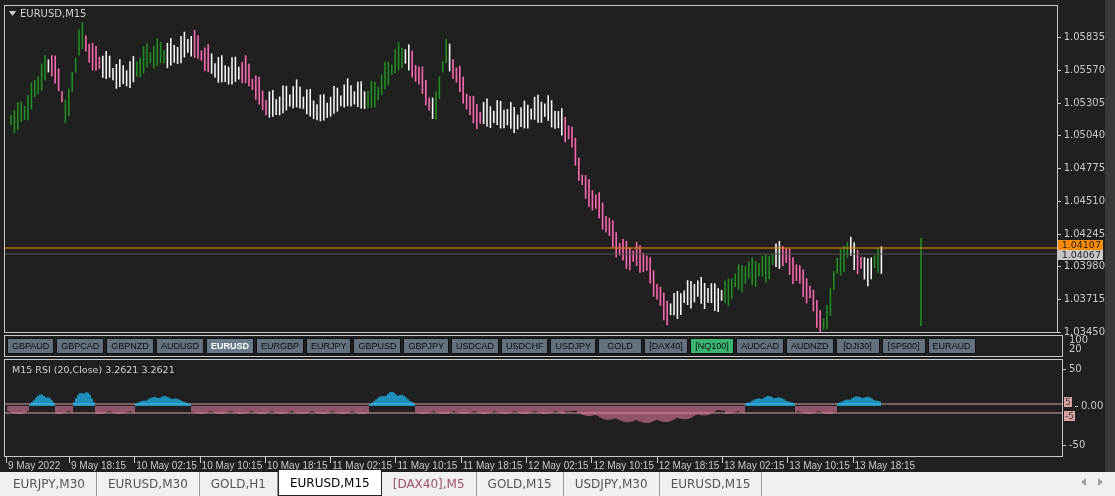 The height and width of the screenshot is (496, 1115). I want to click on dropdown-caret-icon, so click(12, 13).